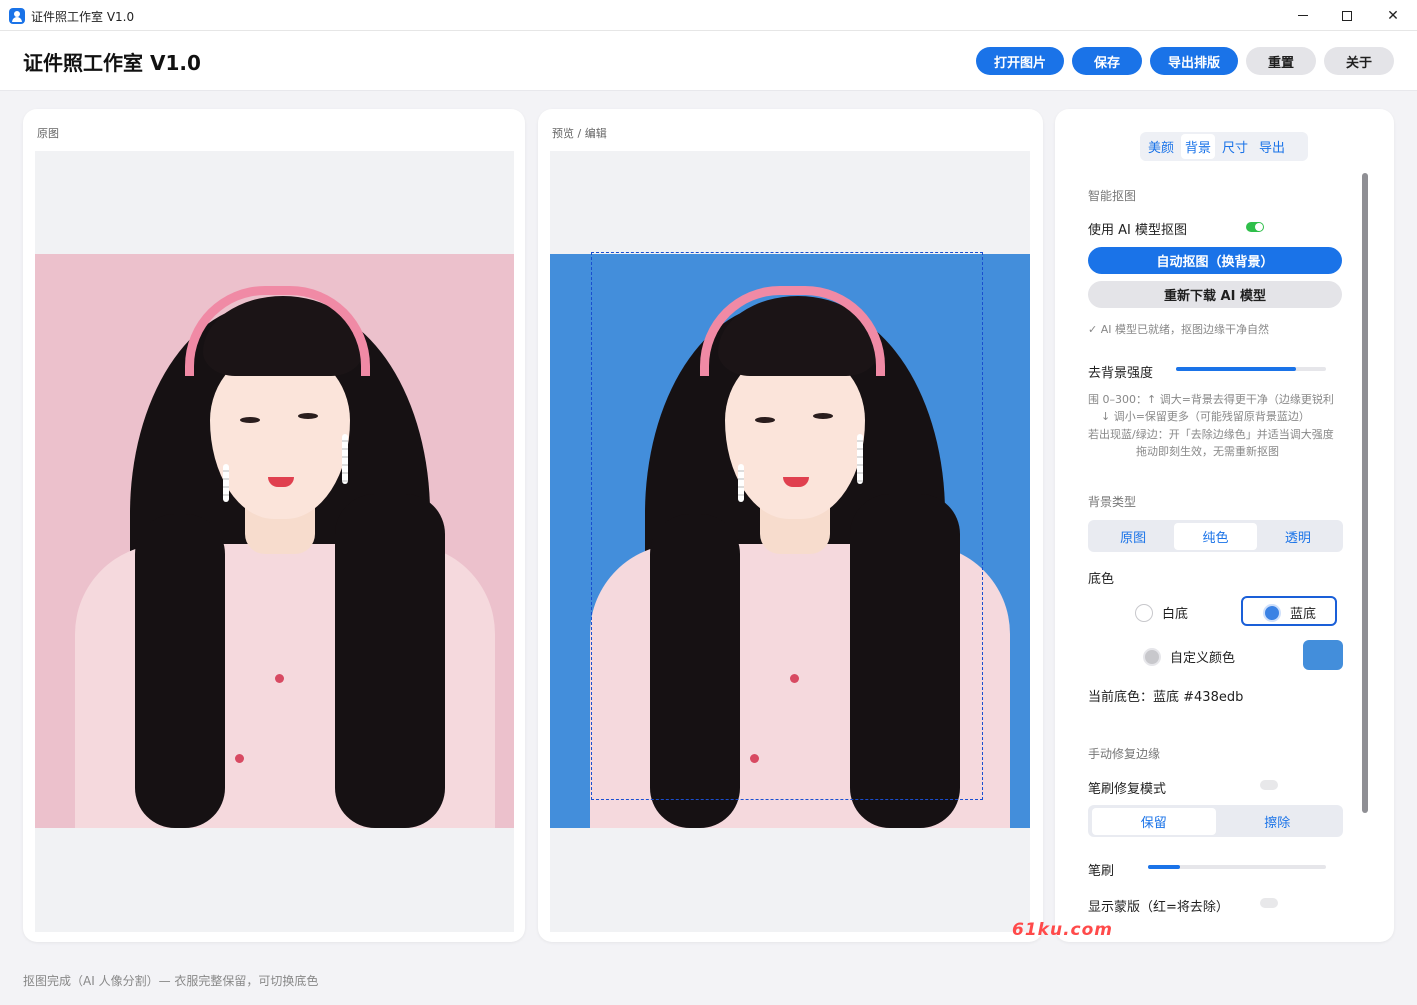  I want to click on tab-beauty: 美颜, so click(1161, 146).